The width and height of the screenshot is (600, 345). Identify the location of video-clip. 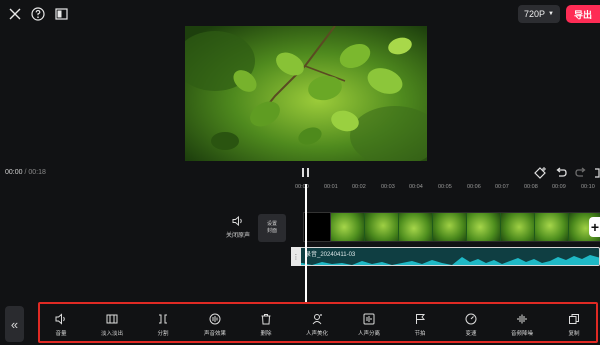
(465, 227).